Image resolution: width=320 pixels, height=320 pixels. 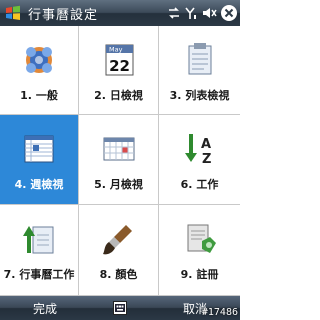 What do you see at coordinates (200, 239) in the screenshot?
I see `register-icon` at bounding box center [200, 239].